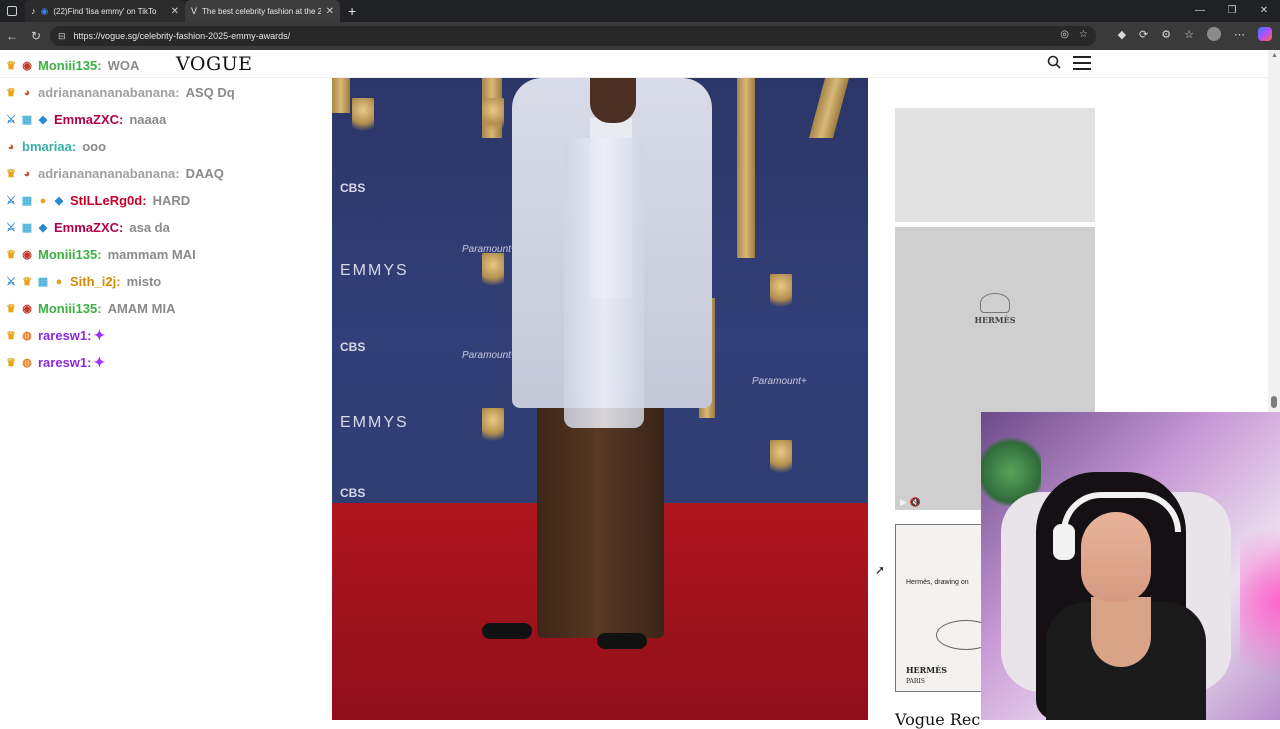 The image size is (1280, 729). I want to click on vogue-favicon-icon: V, so click(194, 11).